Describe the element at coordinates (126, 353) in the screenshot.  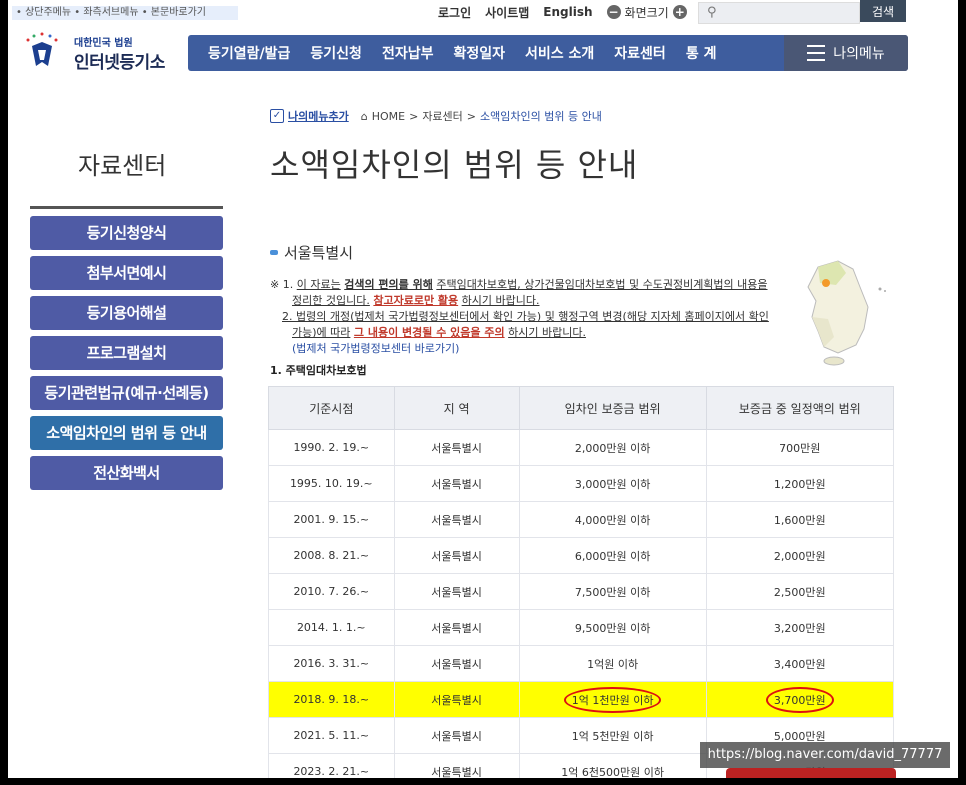
I see `side-item-programs: 프로그램설치` at that location.